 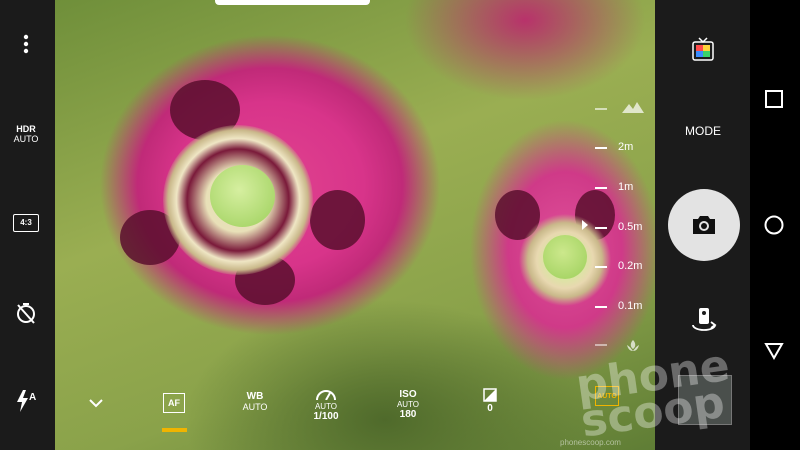 I want to click on scale-row-0-1m: 0.1m, so click(x=625, y=307).